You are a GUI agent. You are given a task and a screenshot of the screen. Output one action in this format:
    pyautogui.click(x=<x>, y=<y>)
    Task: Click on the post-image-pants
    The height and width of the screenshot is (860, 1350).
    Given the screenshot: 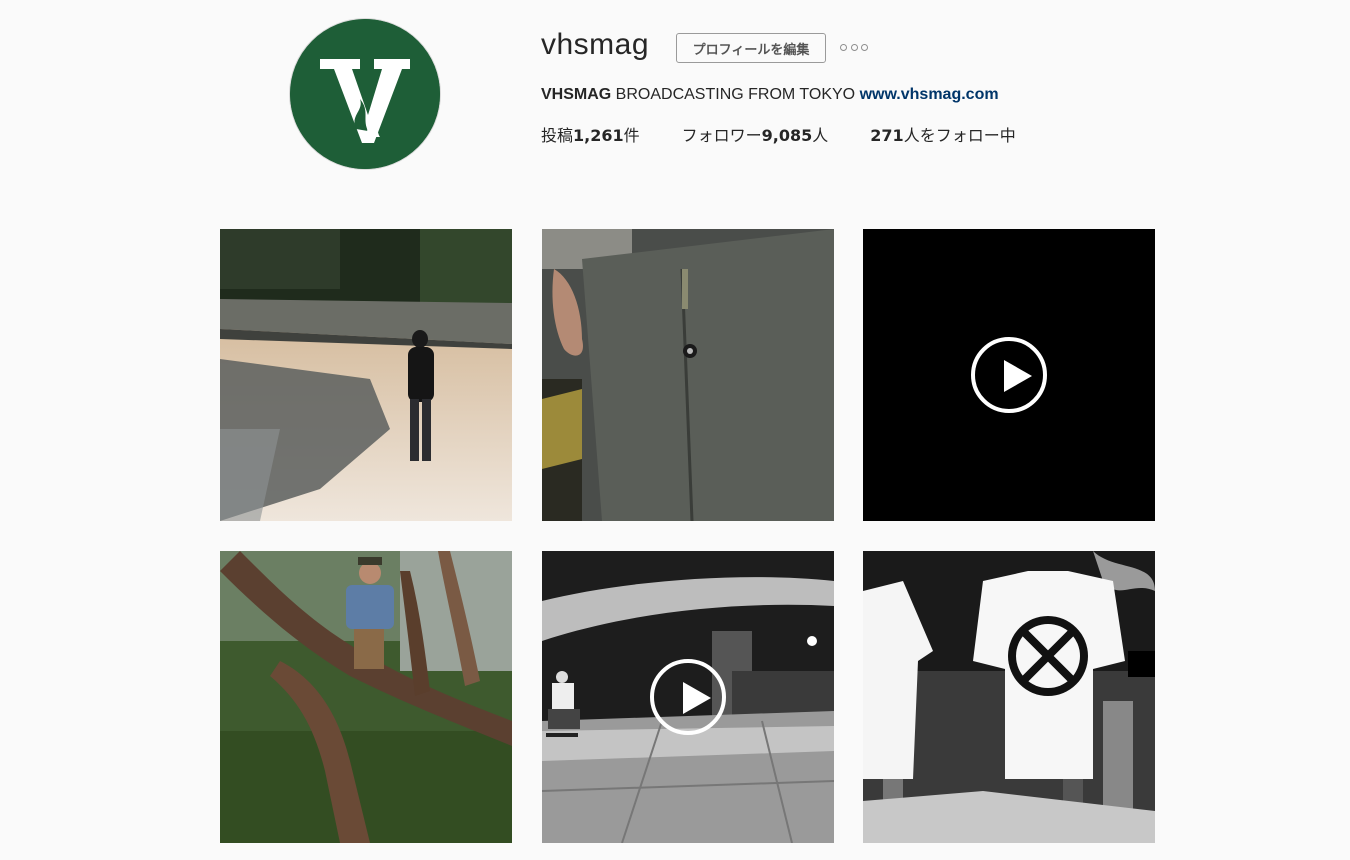 What is the action you would take?
    pyautogui.click(x=688, y=375)
    